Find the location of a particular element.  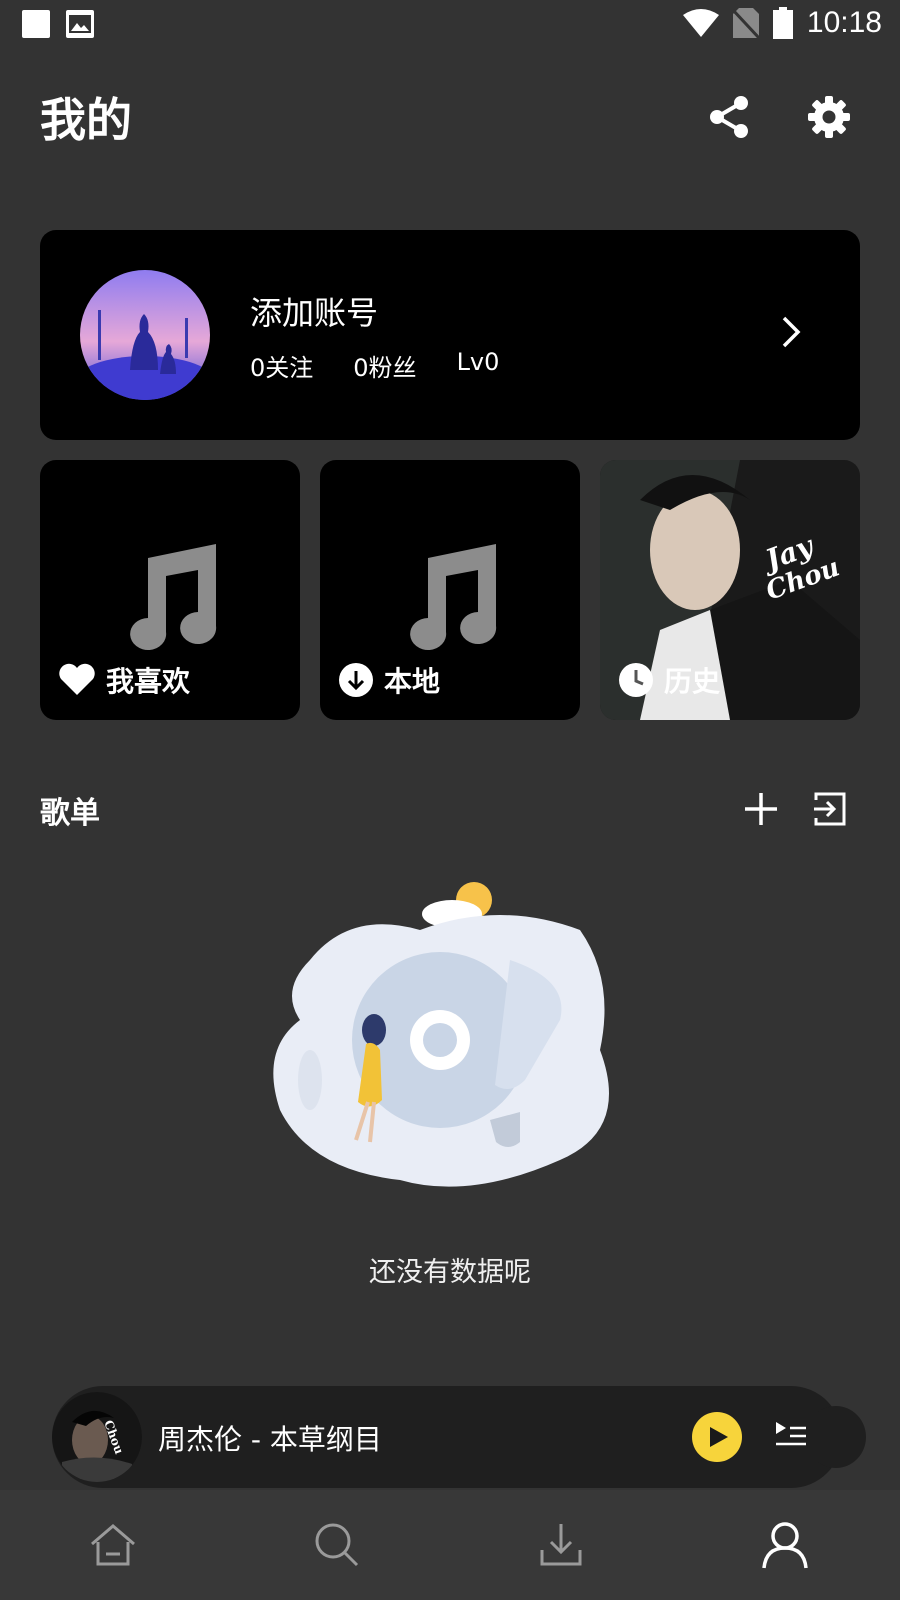

import-icon is located at coordinates (831, 809).